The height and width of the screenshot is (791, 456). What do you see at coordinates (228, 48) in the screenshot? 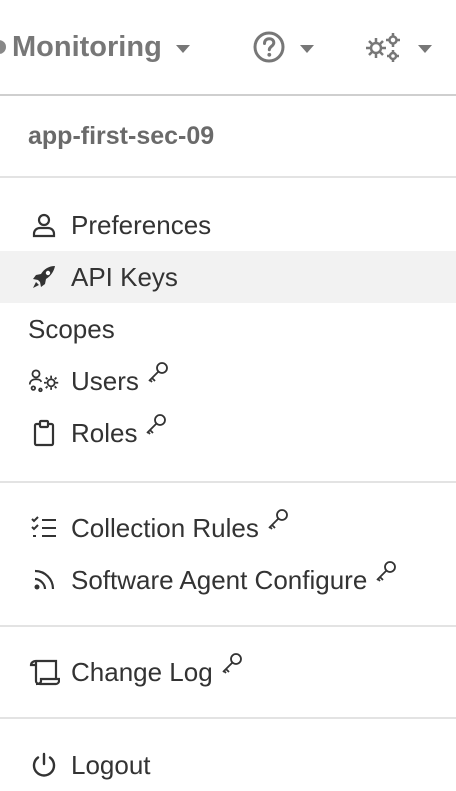
I see `top-navbar: Monitoring` at bounding box center [228, 48].